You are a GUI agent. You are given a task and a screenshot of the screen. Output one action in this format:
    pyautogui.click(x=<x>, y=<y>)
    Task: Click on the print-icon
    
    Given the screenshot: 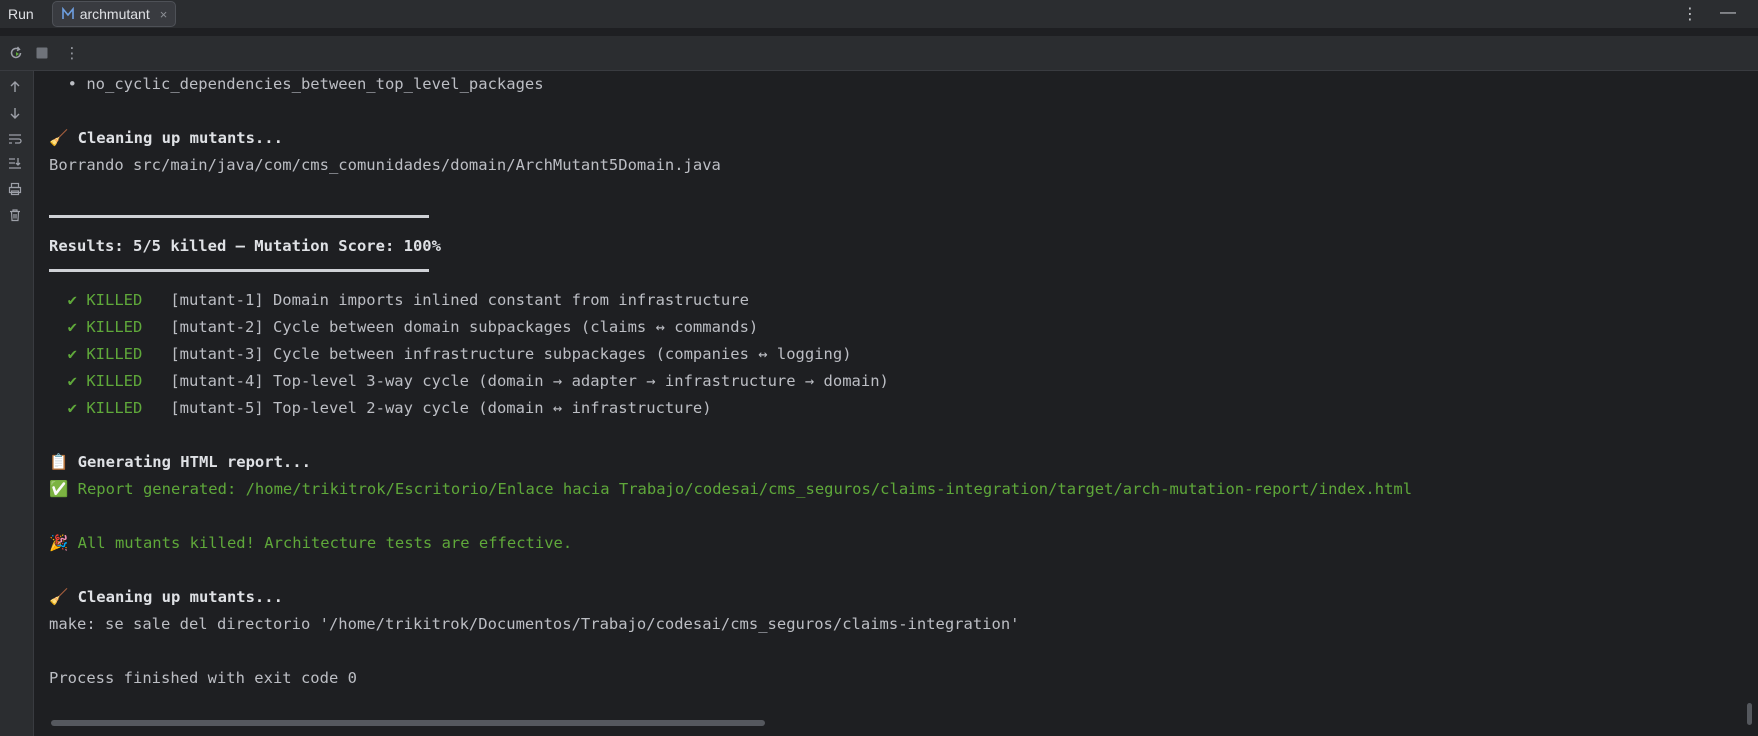 What is the action you would take?
    pyautogui.click(x=15, y=189)
    